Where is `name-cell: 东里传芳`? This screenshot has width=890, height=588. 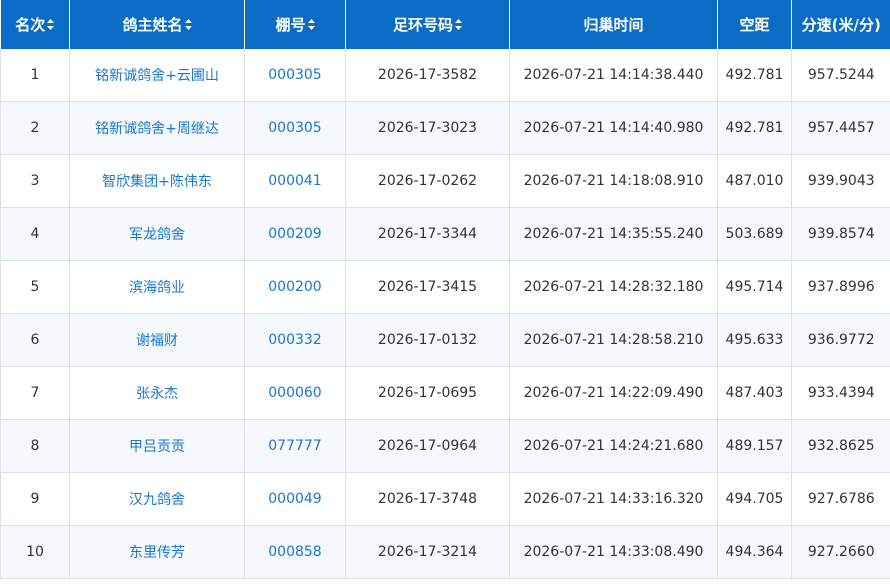
name-cell: 东里传芳 is located at coordinates (157, 552).